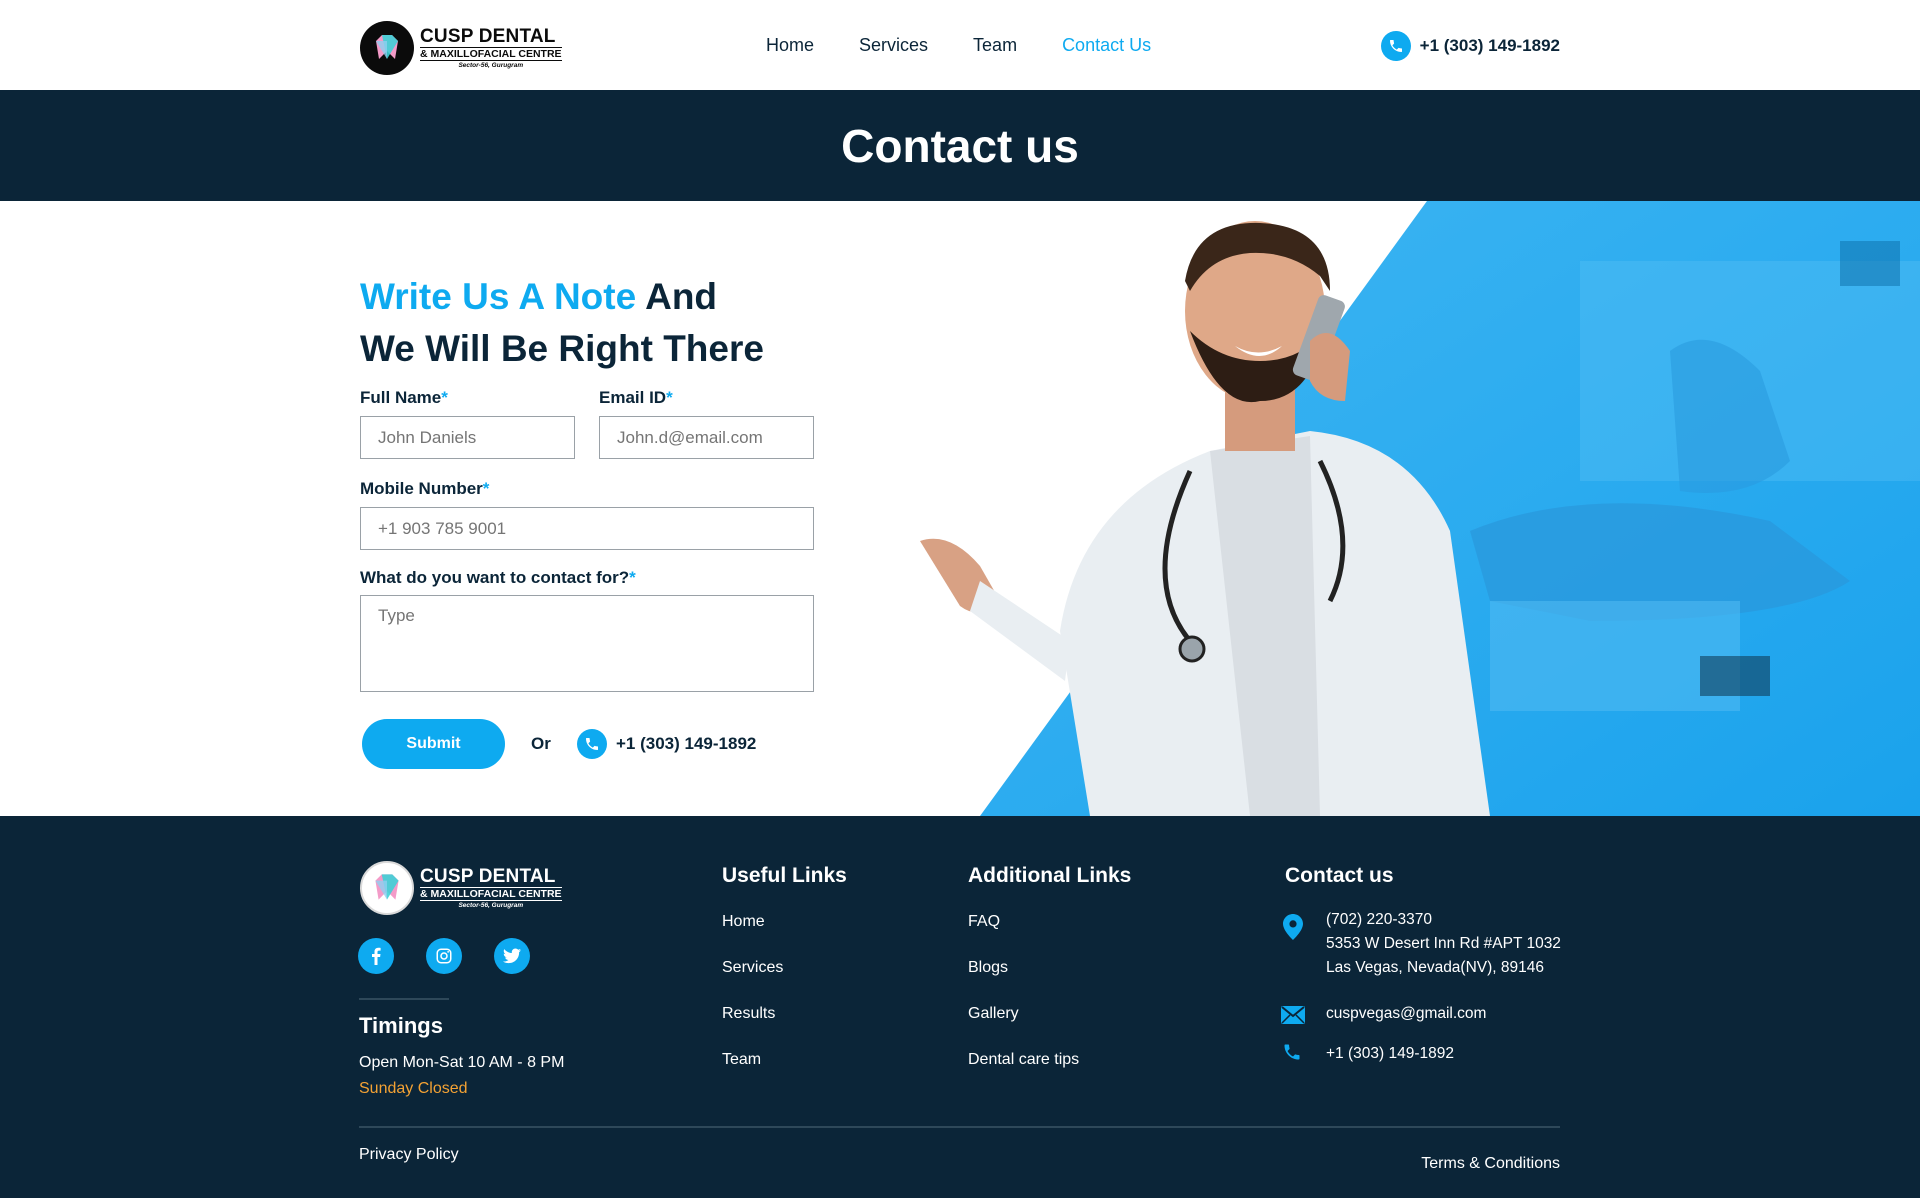  What do you see at coordinates (409, 1155) in the screenshot?
I see `privacy-policy-link: Privacy Policy` at bounding box center [409, 1155].